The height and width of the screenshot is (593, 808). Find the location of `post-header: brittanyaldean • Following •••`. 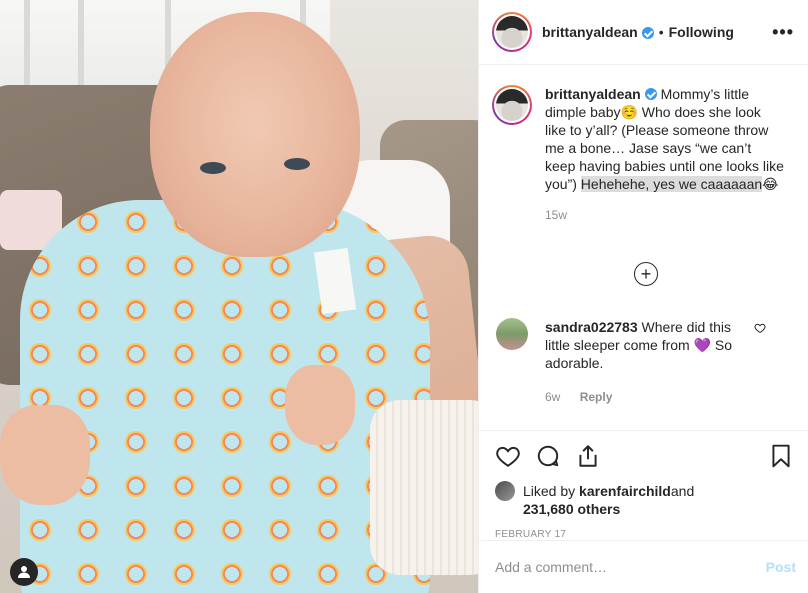

post-header: brittanyaldean • Following ••• is located at coordinates (643, 32).